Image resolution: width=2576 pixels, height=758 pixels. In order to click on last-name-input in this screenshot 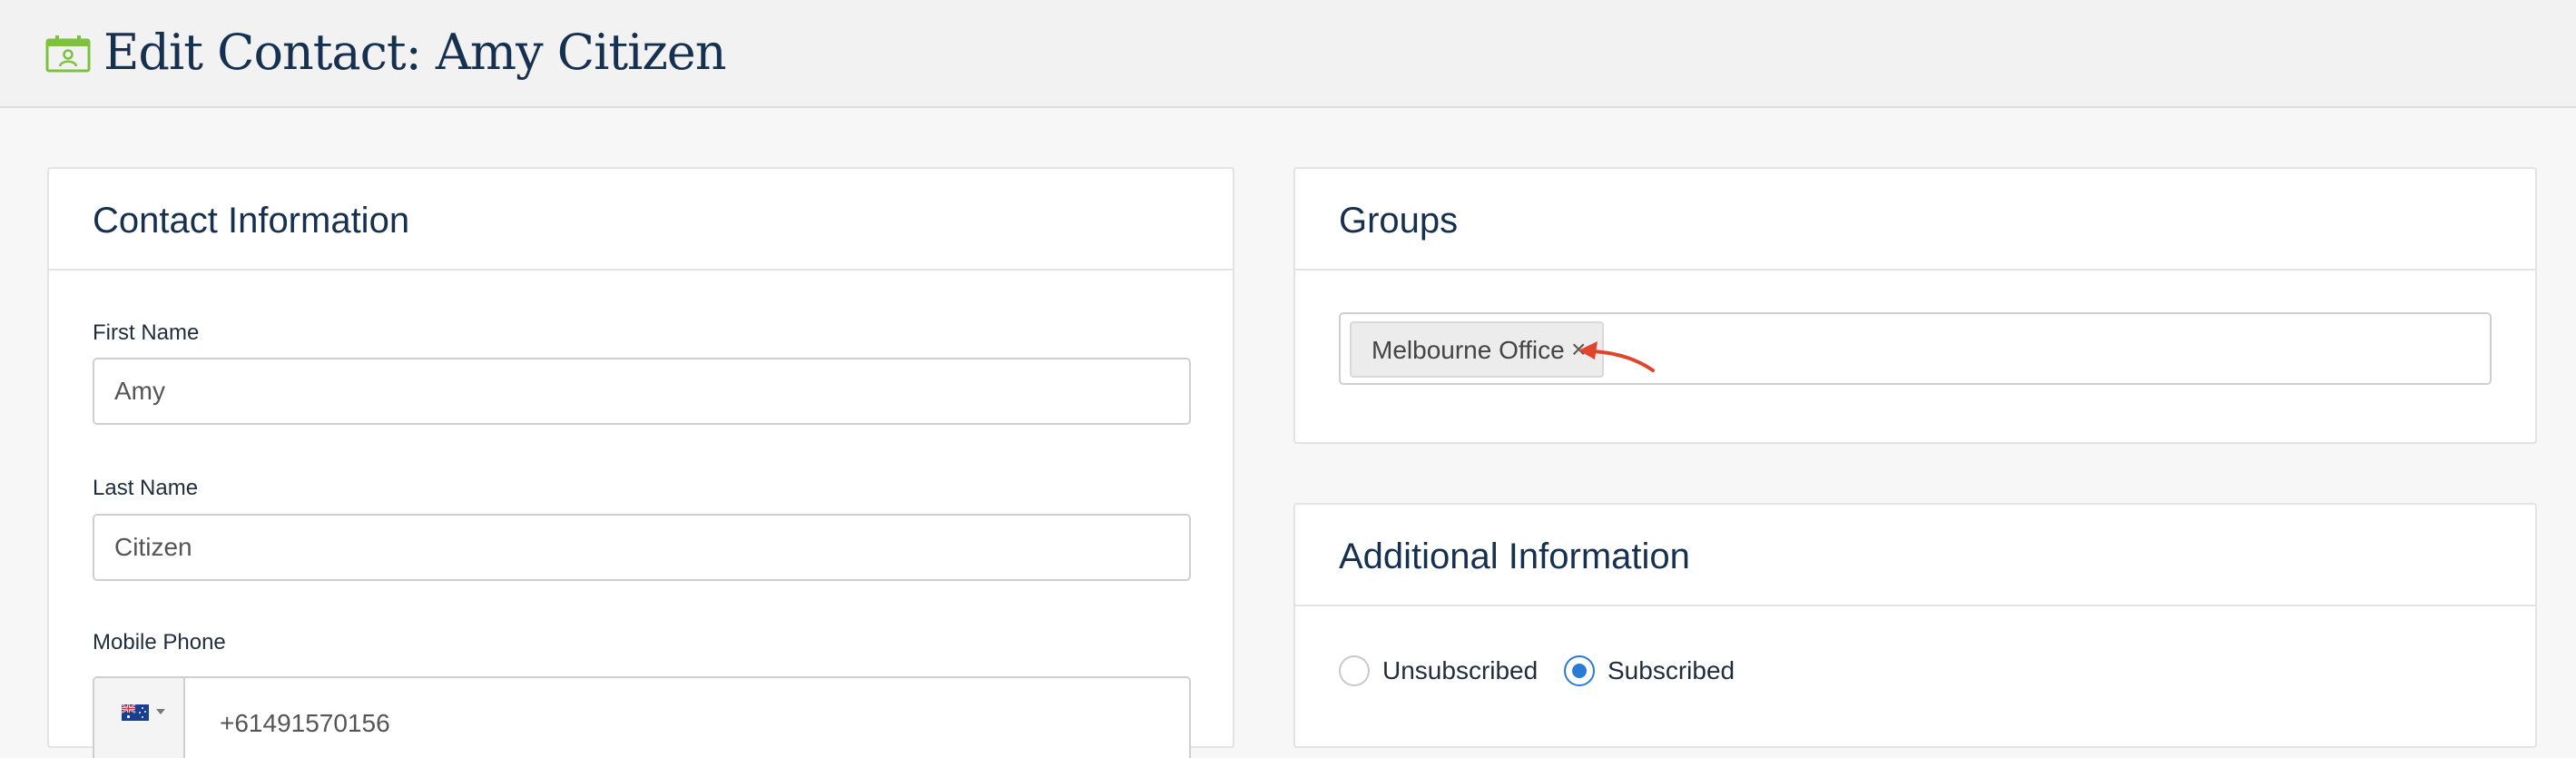, I will do `click(642, 547)`.